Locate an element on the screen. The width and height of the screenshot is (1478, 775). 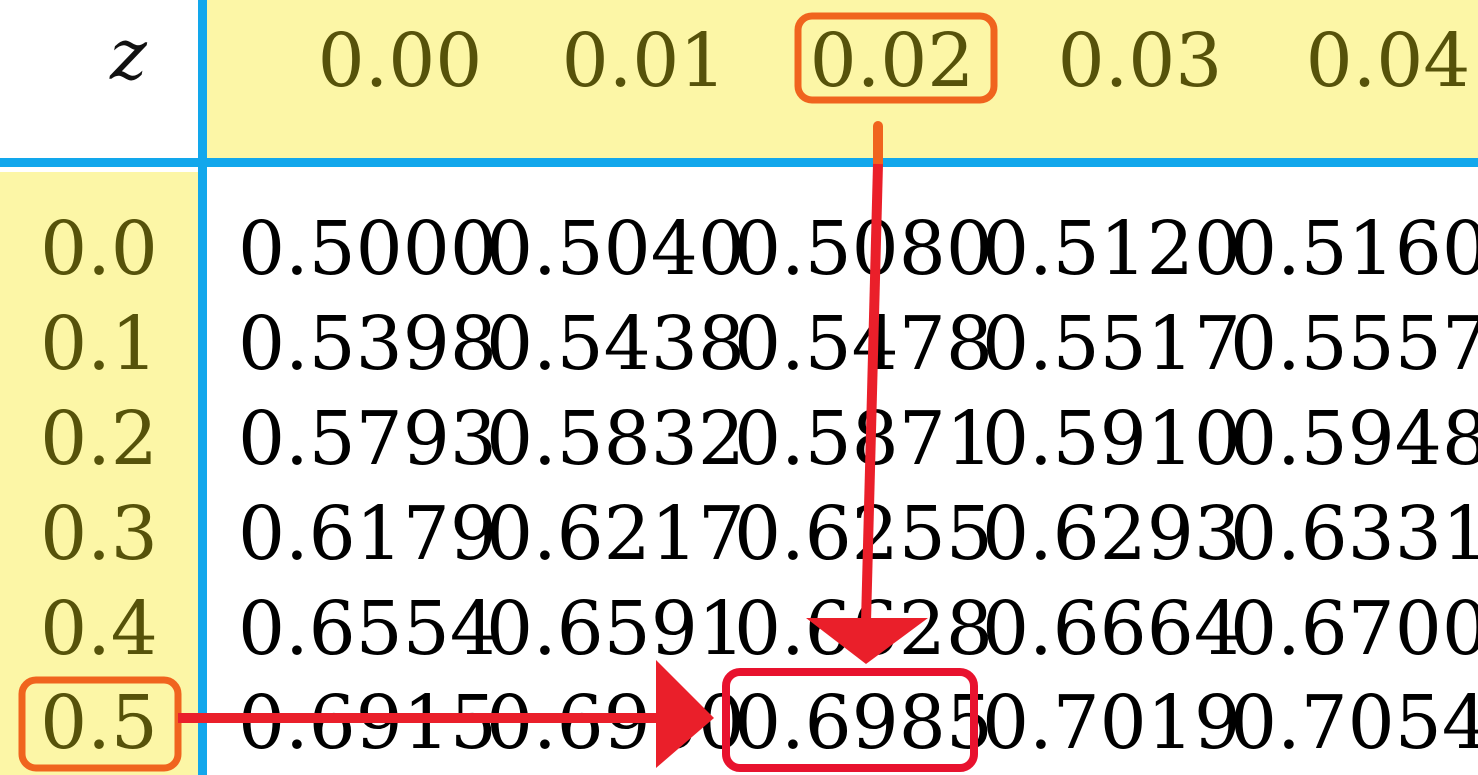
table-cell: 0.5948 is located at coordinates (1354, 439).